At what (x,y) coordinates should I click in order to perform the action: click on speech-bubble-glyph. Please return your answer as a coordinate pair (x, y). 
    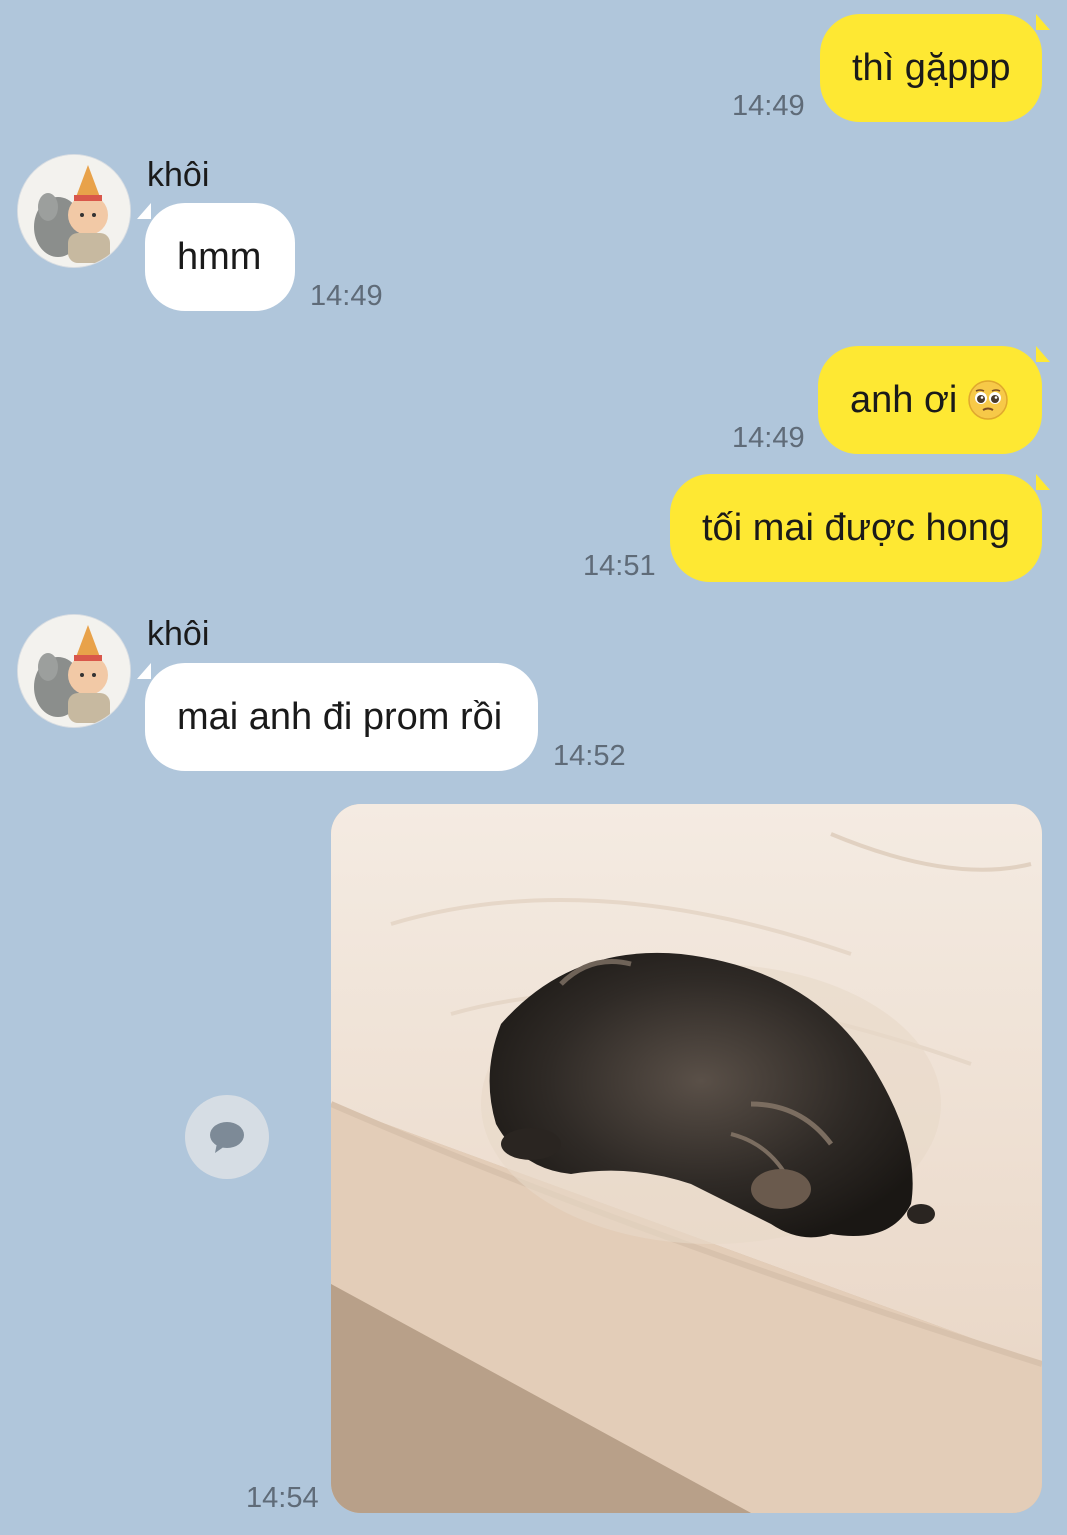
    Looking at the image, I should click on (227, 1137).